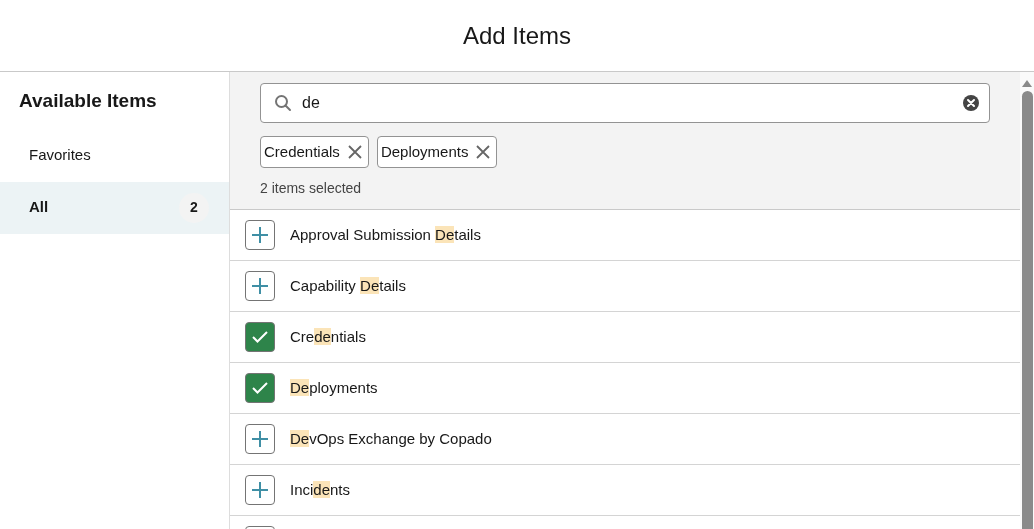 This screenshot has width=1034, height=529. Describe the element at coordinates (334, 387) in the screenshot. I see `item-label: Deployments` at that location.